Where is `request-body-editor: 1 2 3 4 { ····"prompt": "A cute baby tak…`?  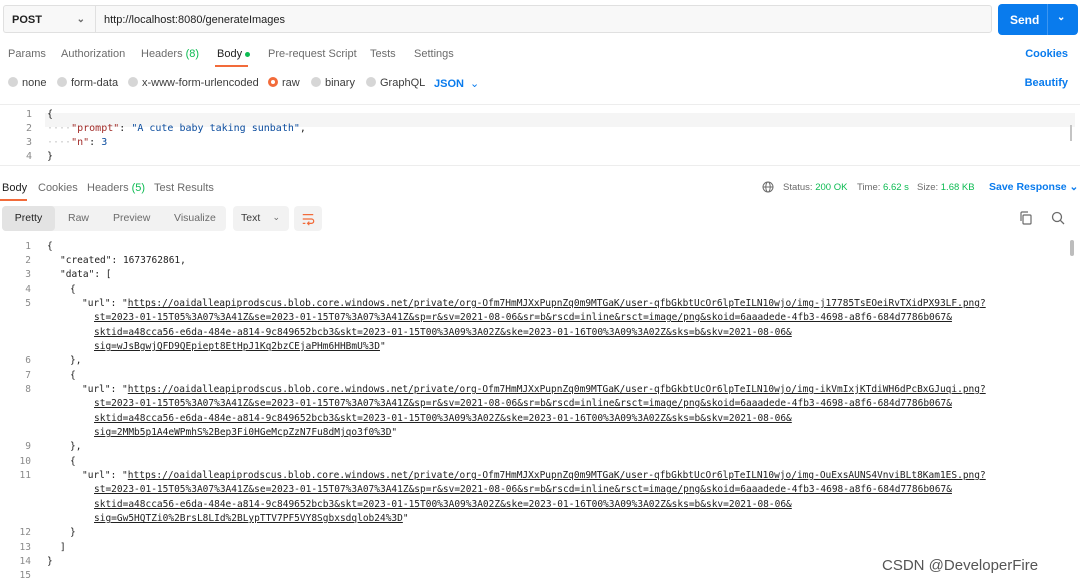
request-body-editor: 1 2 3 4 { ····"prompt": "A cute baby tak… is located at coordinates (540, 135).